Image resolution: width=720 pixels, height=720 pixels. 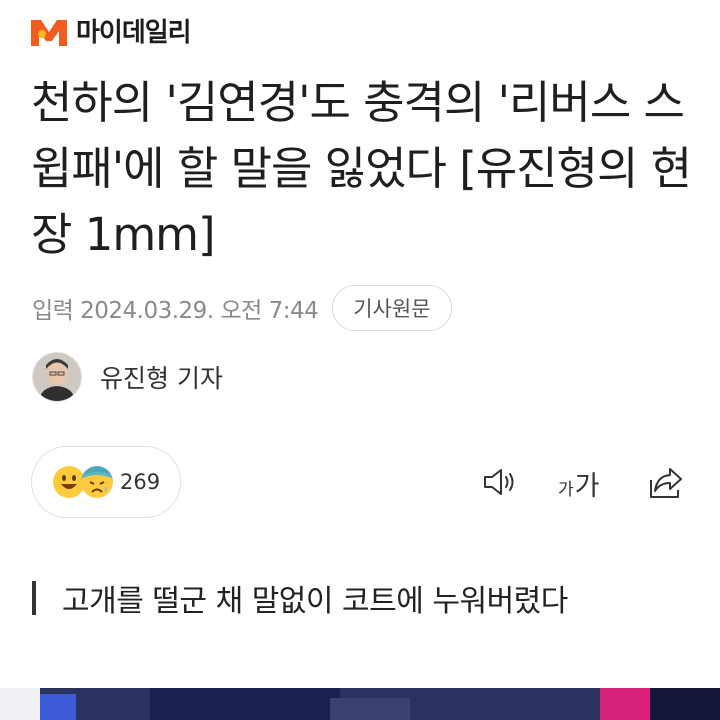 I want to click on mydaily-logo-icon, so click(x=49, y=32).